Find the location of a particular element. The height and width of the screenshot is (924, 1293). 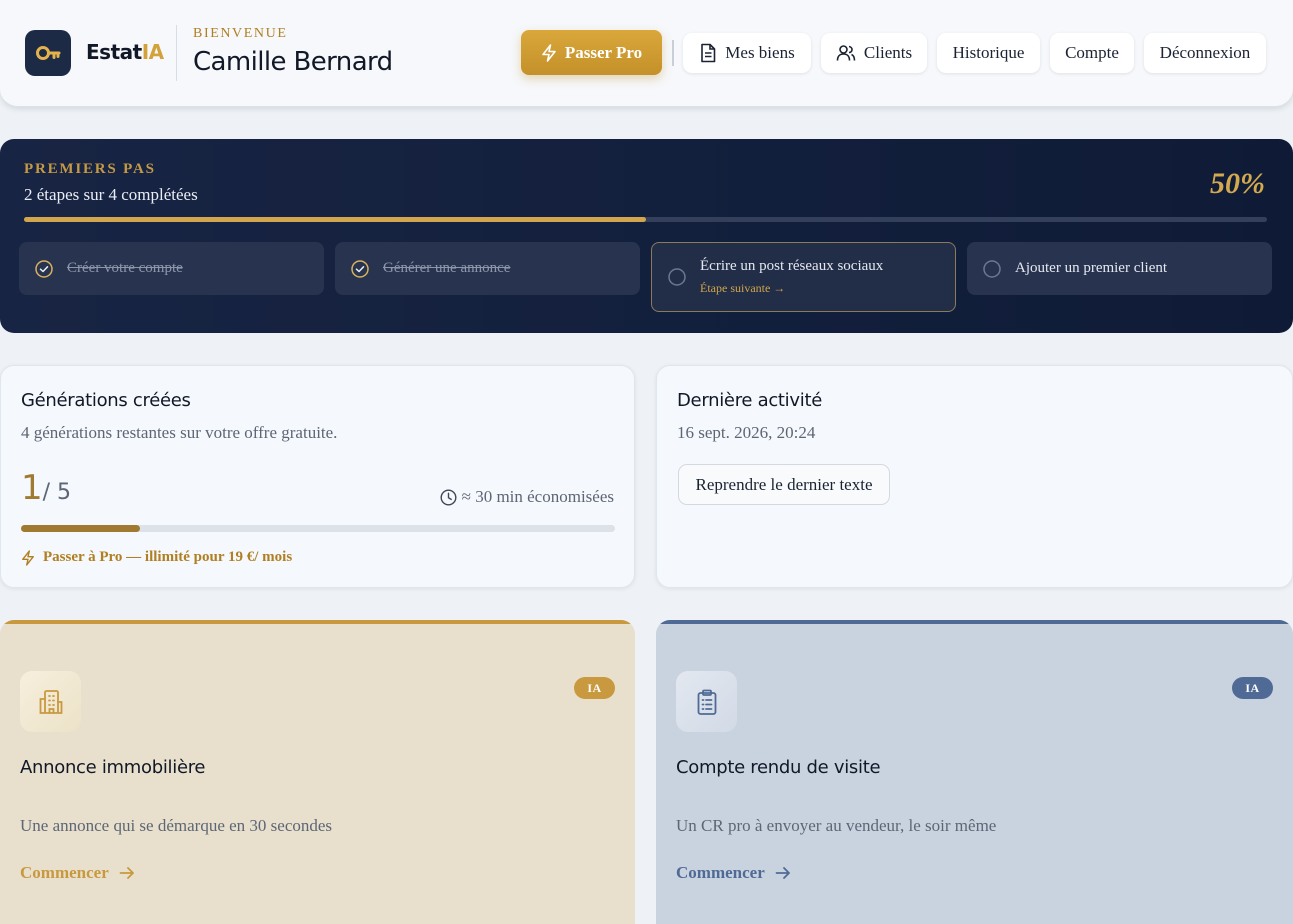

upsell-label: Passer à Pro — illimité pour 19 €/ mois is located at coordinates (168, 557).